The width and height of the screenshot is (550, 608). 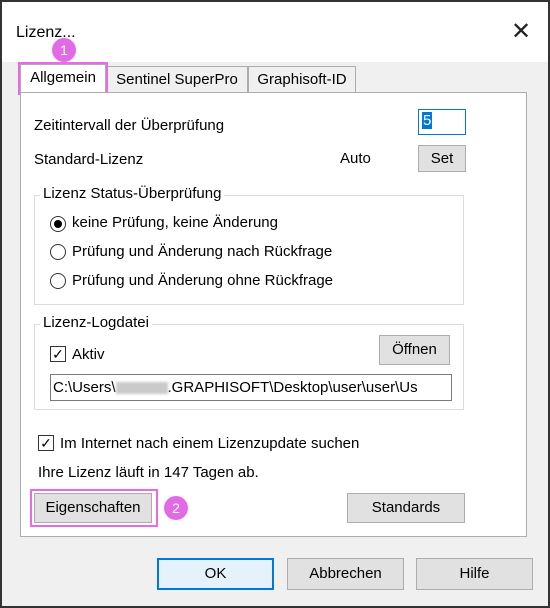 What do you see at coordinates (427, 120) in the screenshot?
I see `interval-value: 5` at bounding box center [427, 120].